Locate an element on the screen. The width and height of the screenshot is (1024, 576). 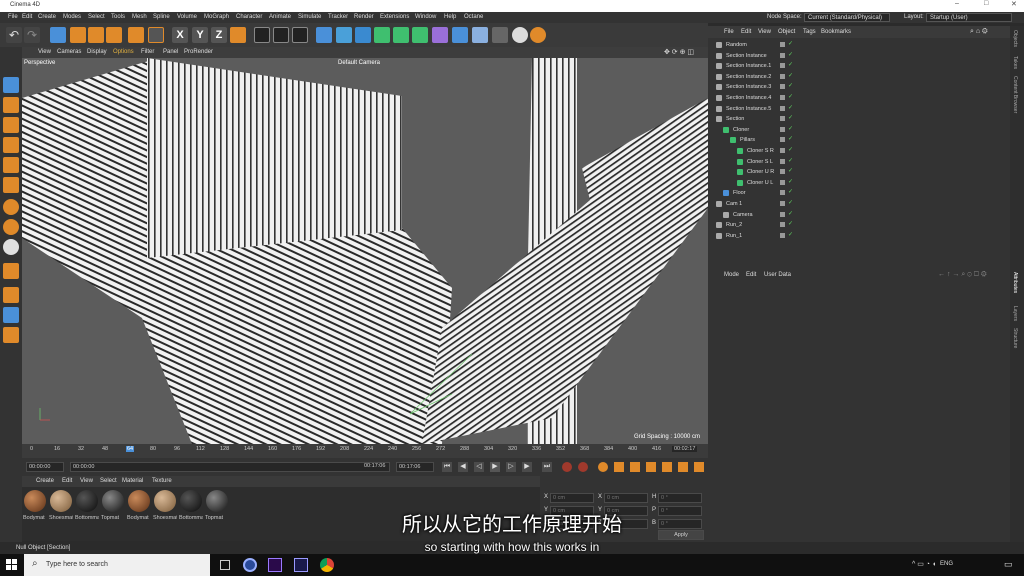
parameter-key-icon is located at coordinates (667, 467).